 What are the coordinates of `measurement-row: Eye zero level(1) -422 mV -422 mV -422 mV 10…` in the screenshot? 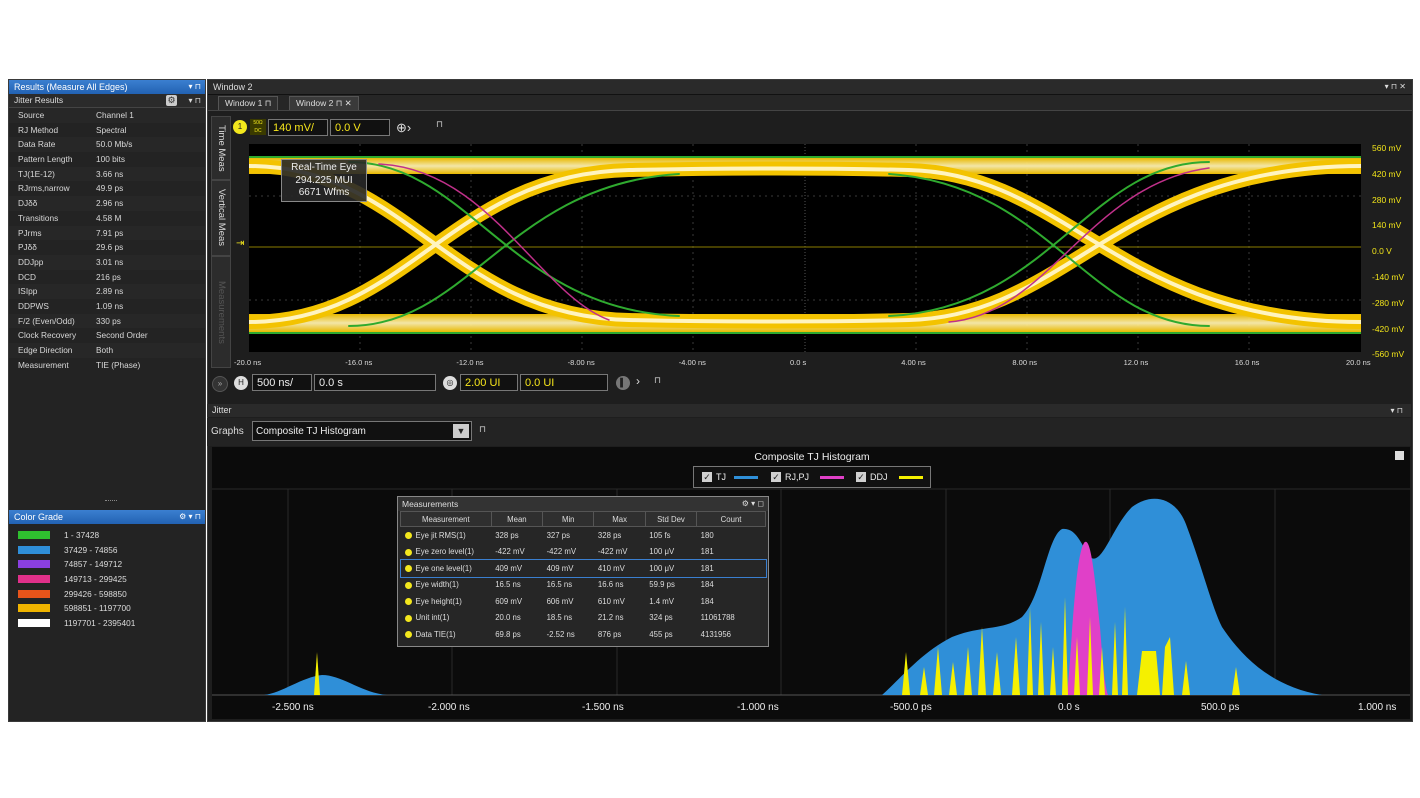 It's located at (583, 552).